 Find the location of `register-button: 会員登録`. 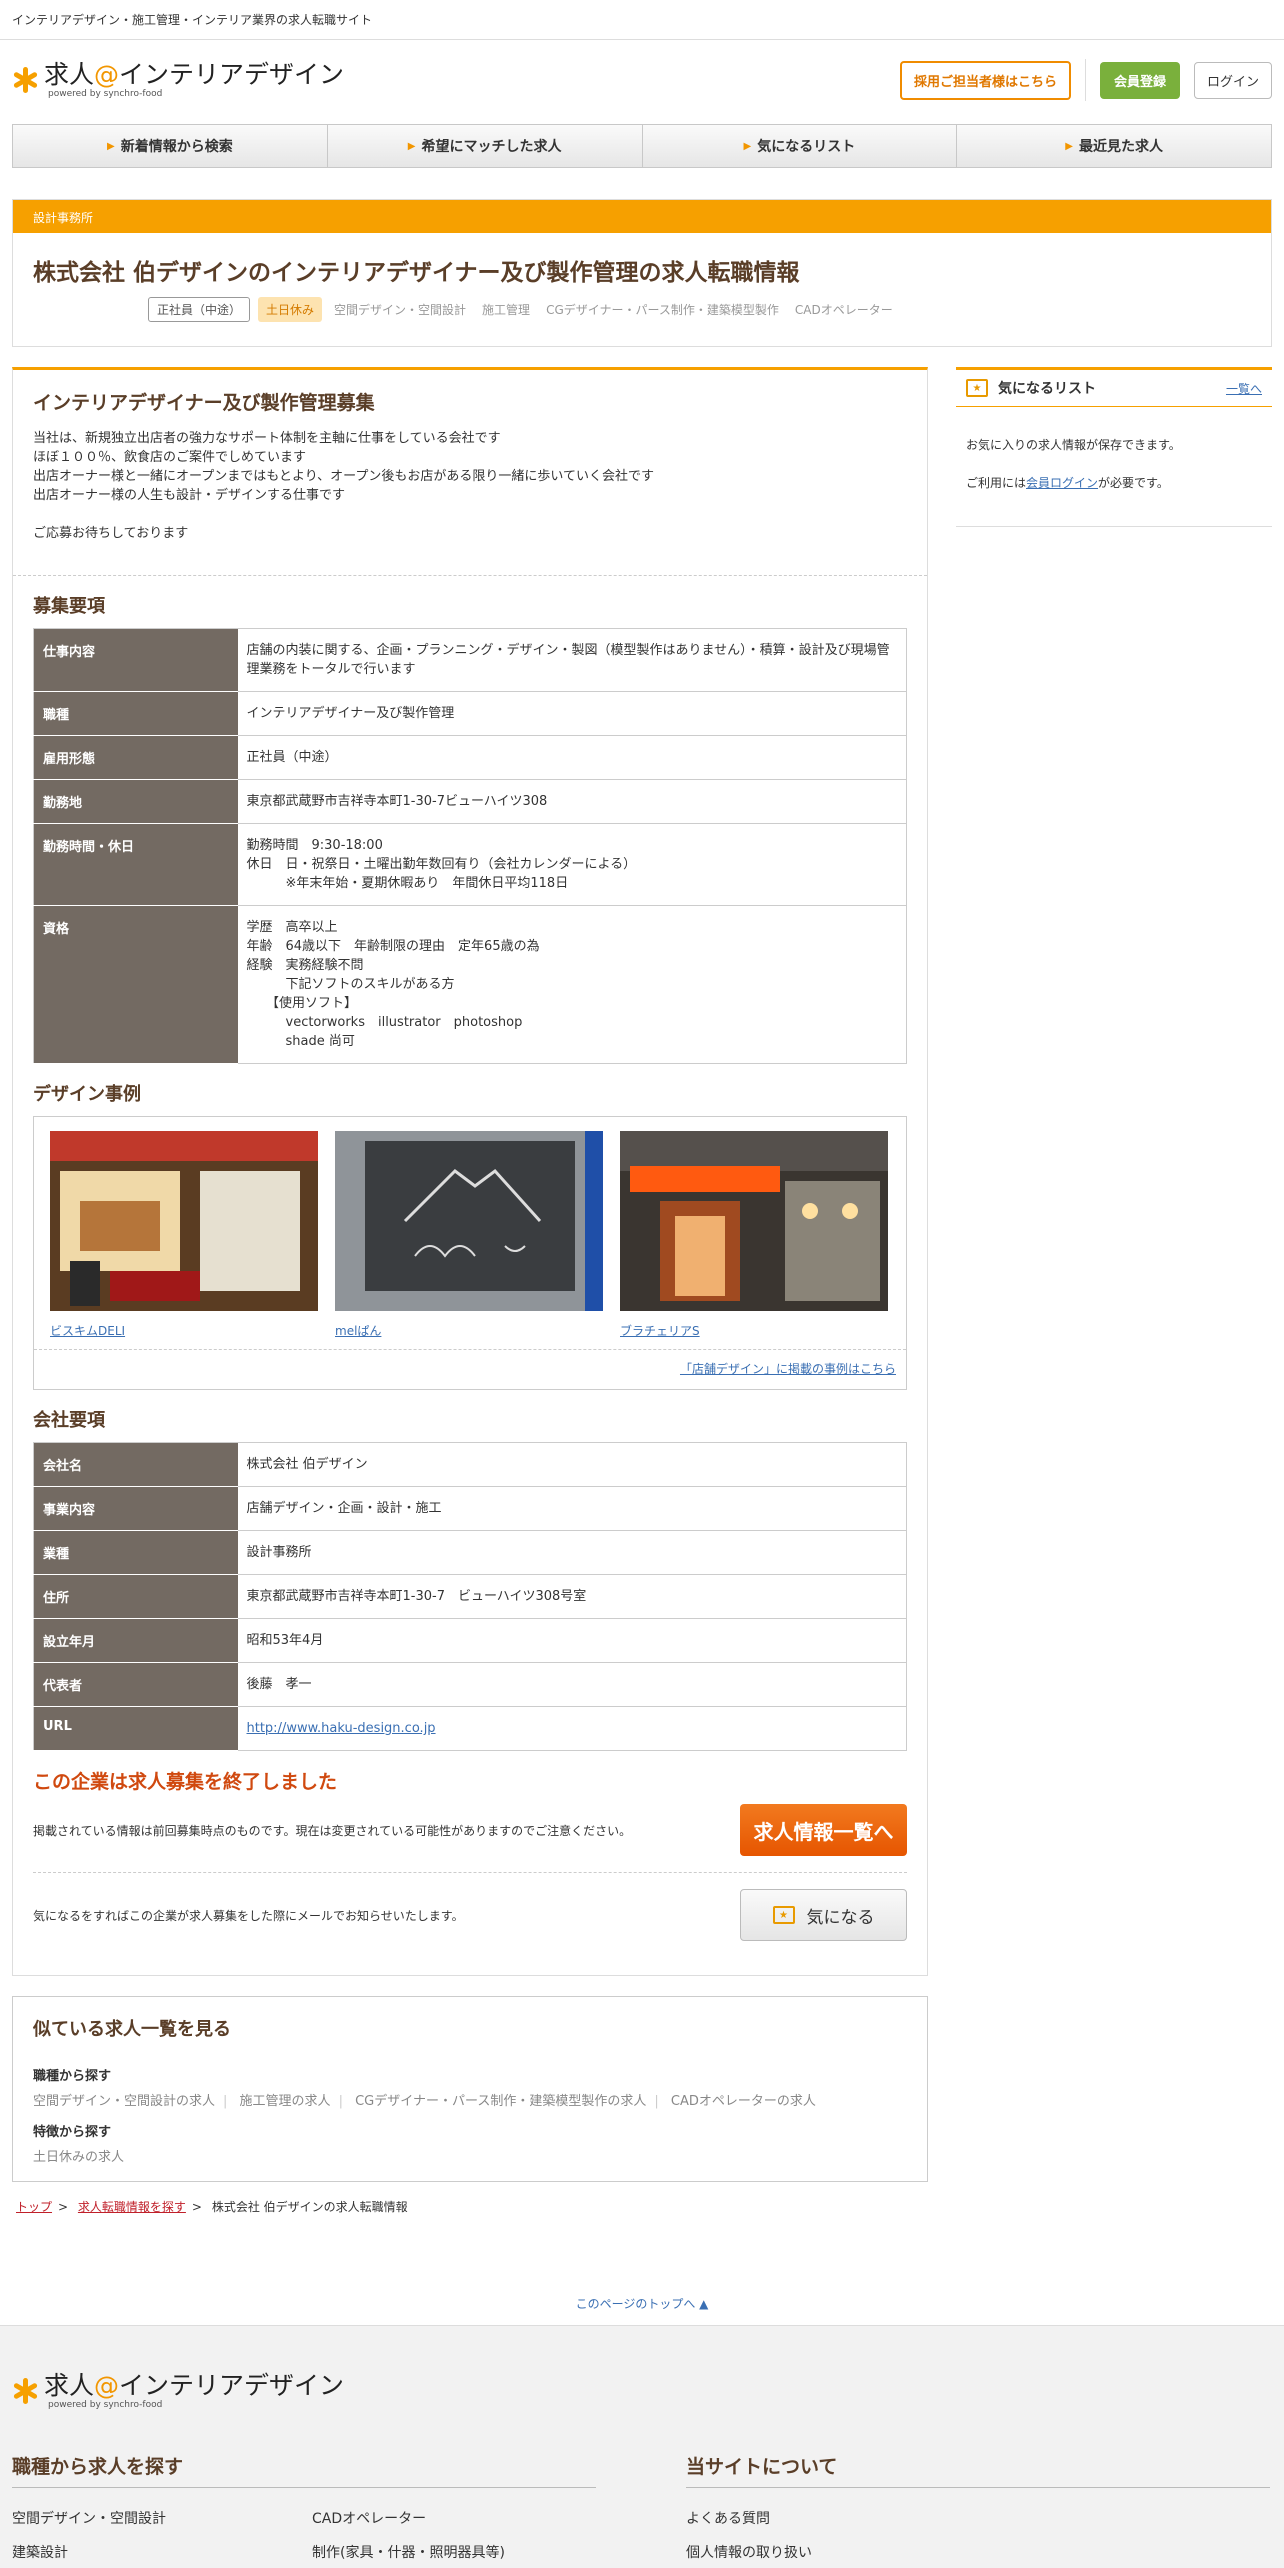

register-button: 会員登録 is located at coordinates (1139, 80).